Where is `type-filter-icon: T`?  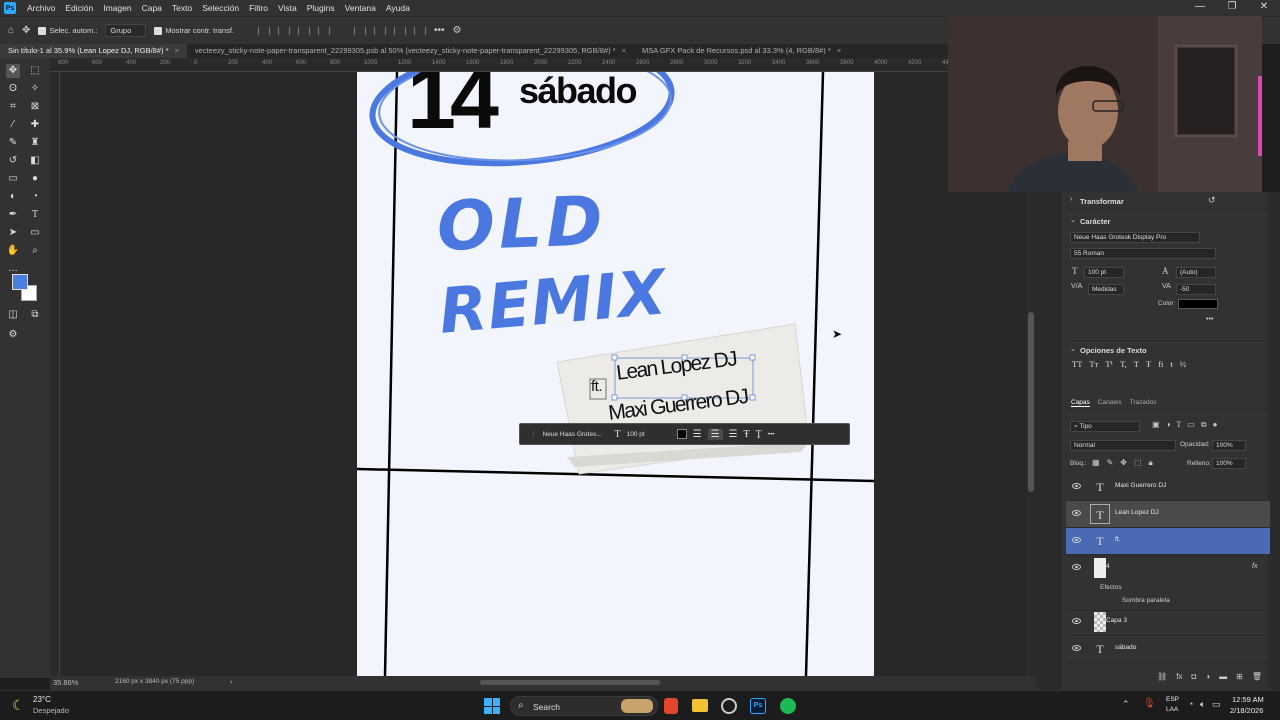
type-filter-icon: T is located at coordinates (1178, 425).